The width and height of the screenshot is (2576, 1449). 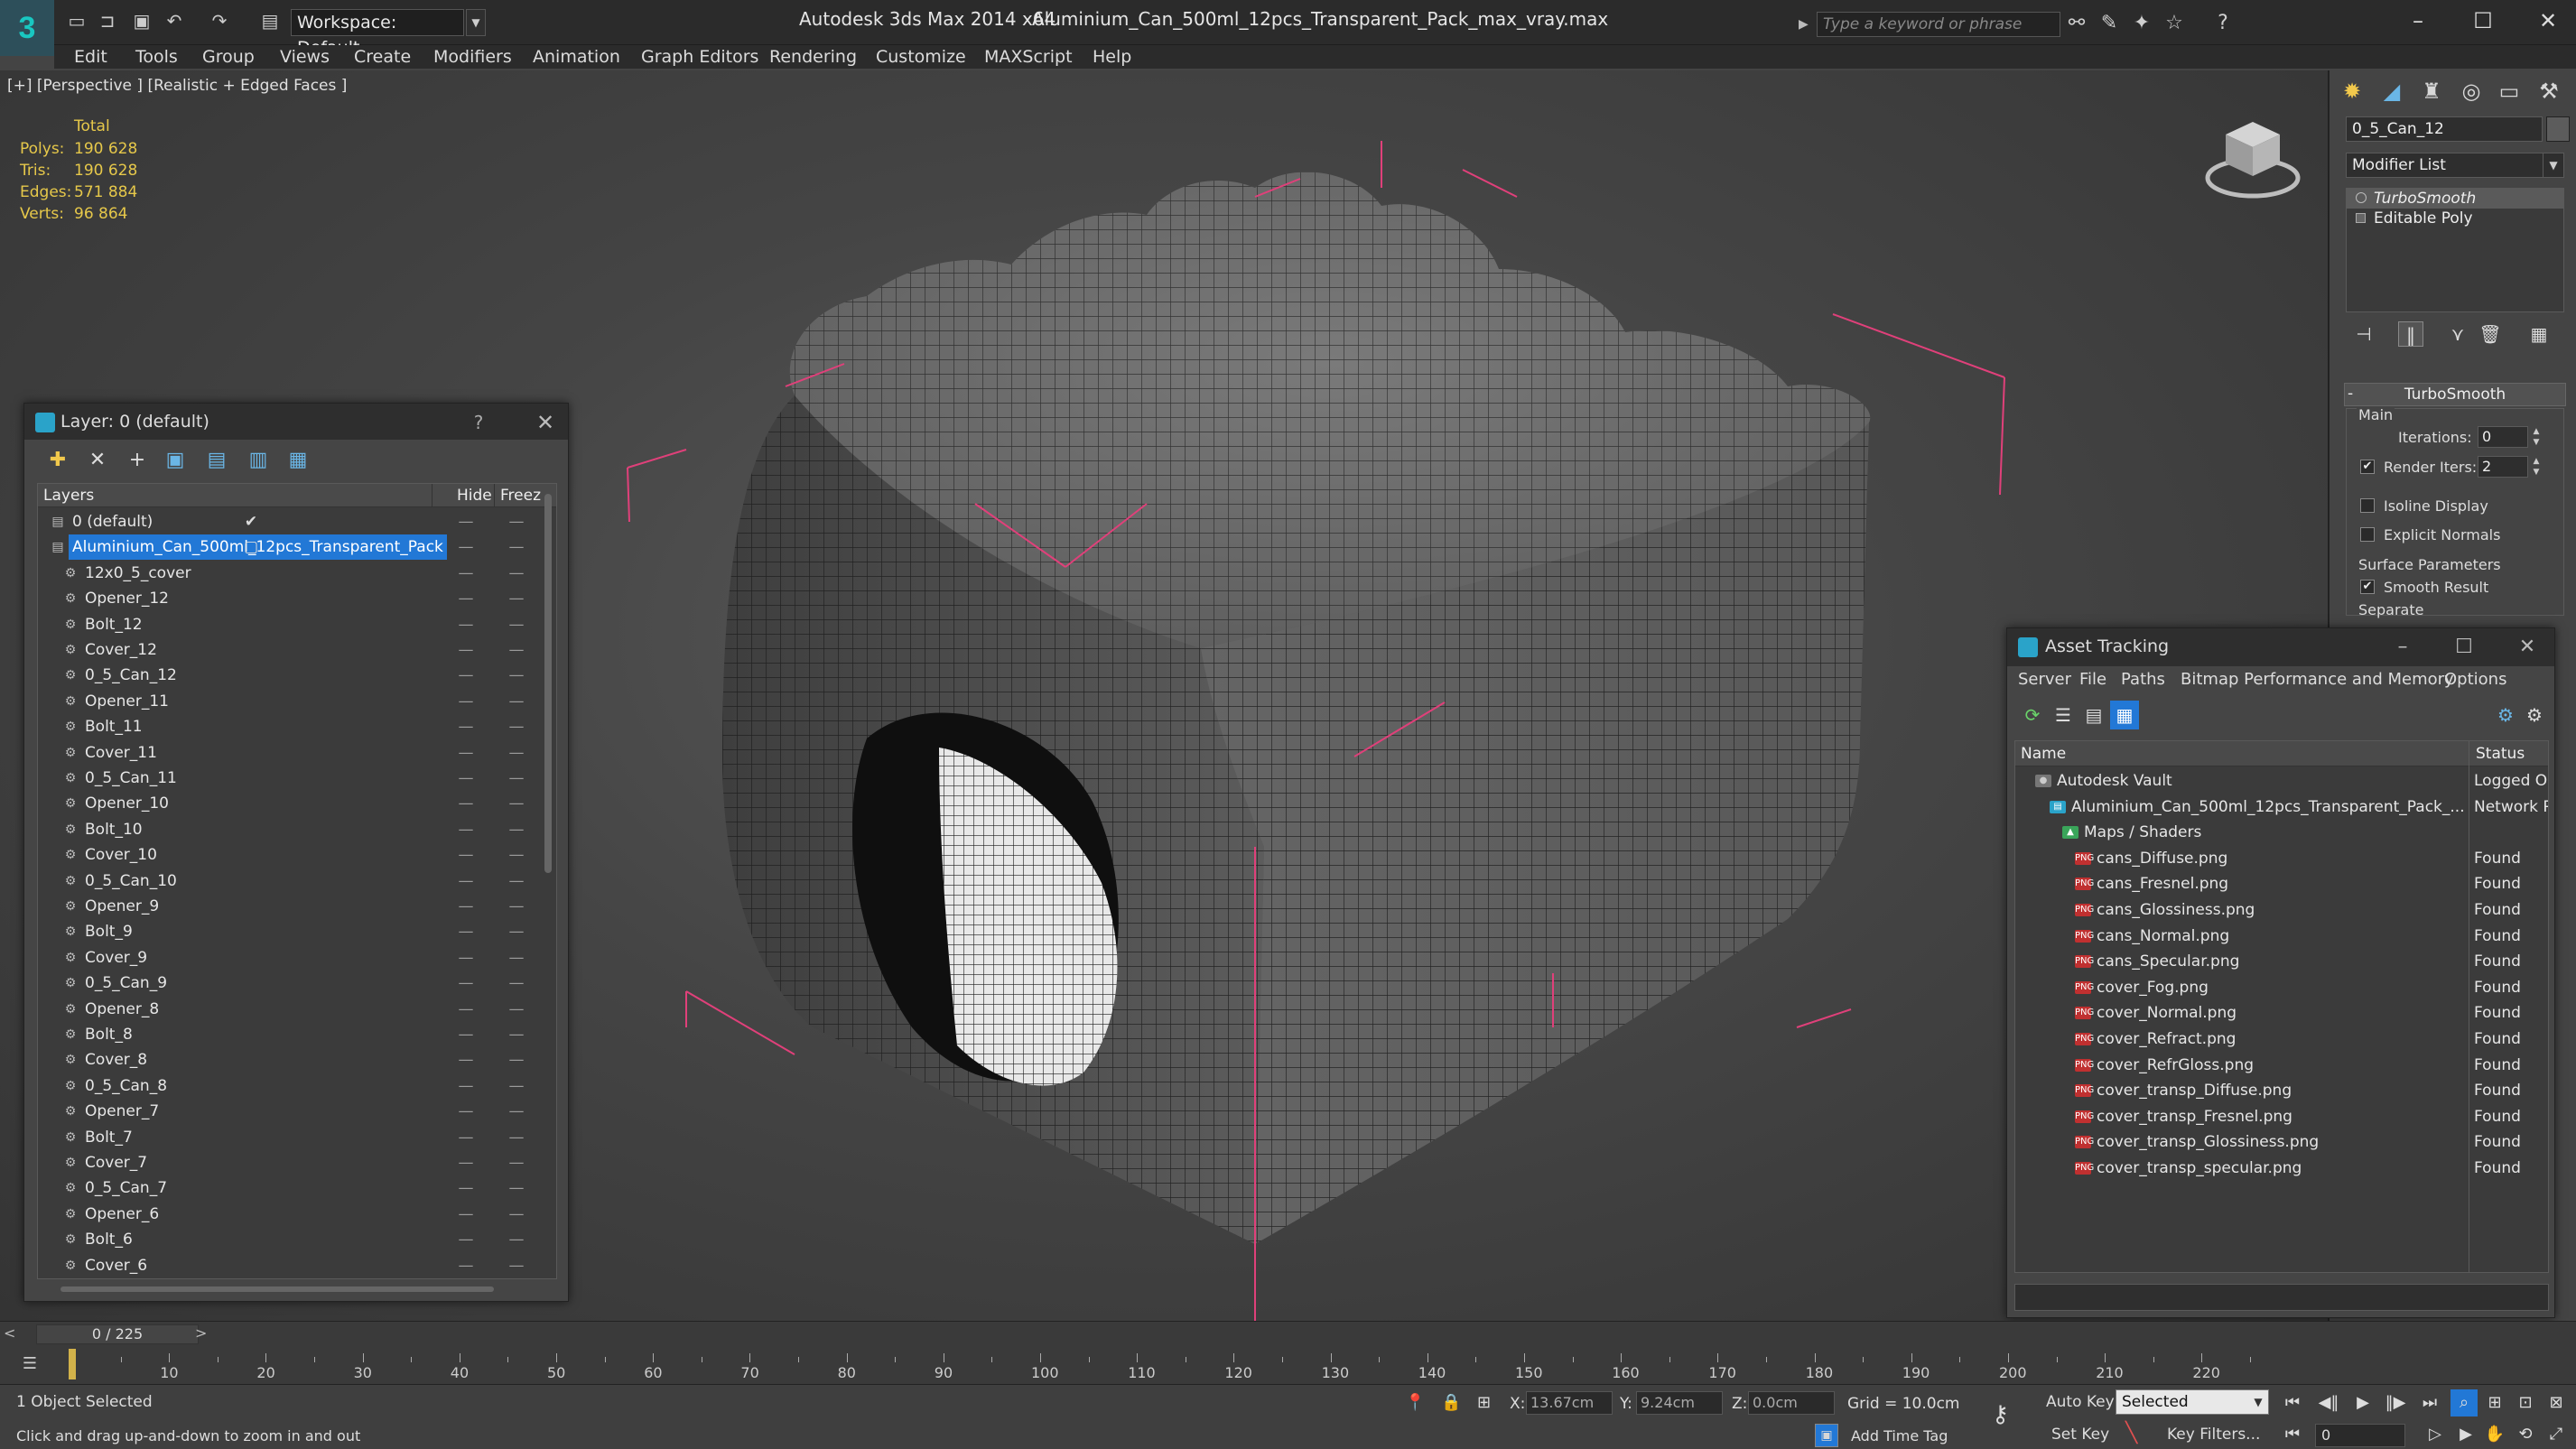 I want to click on layer-row: ⚙ Cover_12 — —, so click(x=291, y=650).